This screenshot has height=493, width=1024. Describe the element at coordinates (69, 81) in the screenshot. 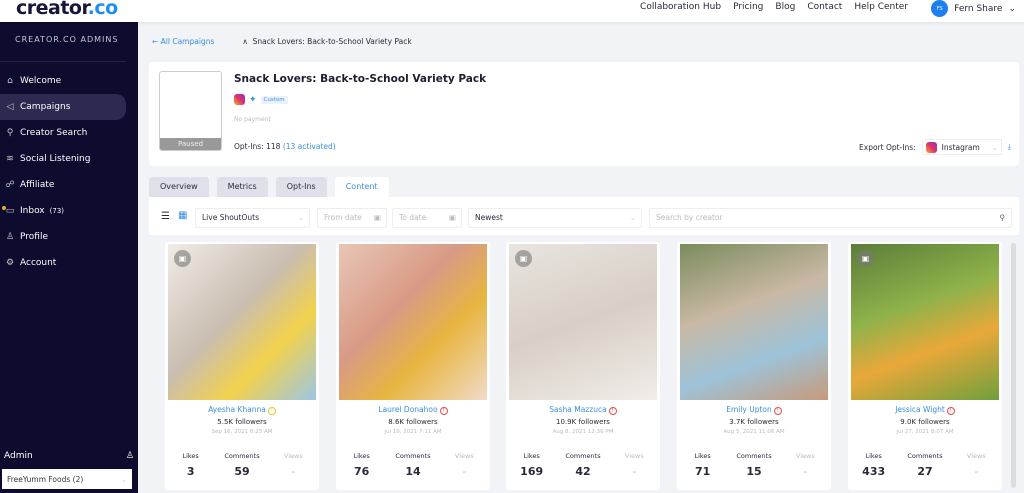

I see `sidebar-item-welcome: ⌂ Welcome` at that location.